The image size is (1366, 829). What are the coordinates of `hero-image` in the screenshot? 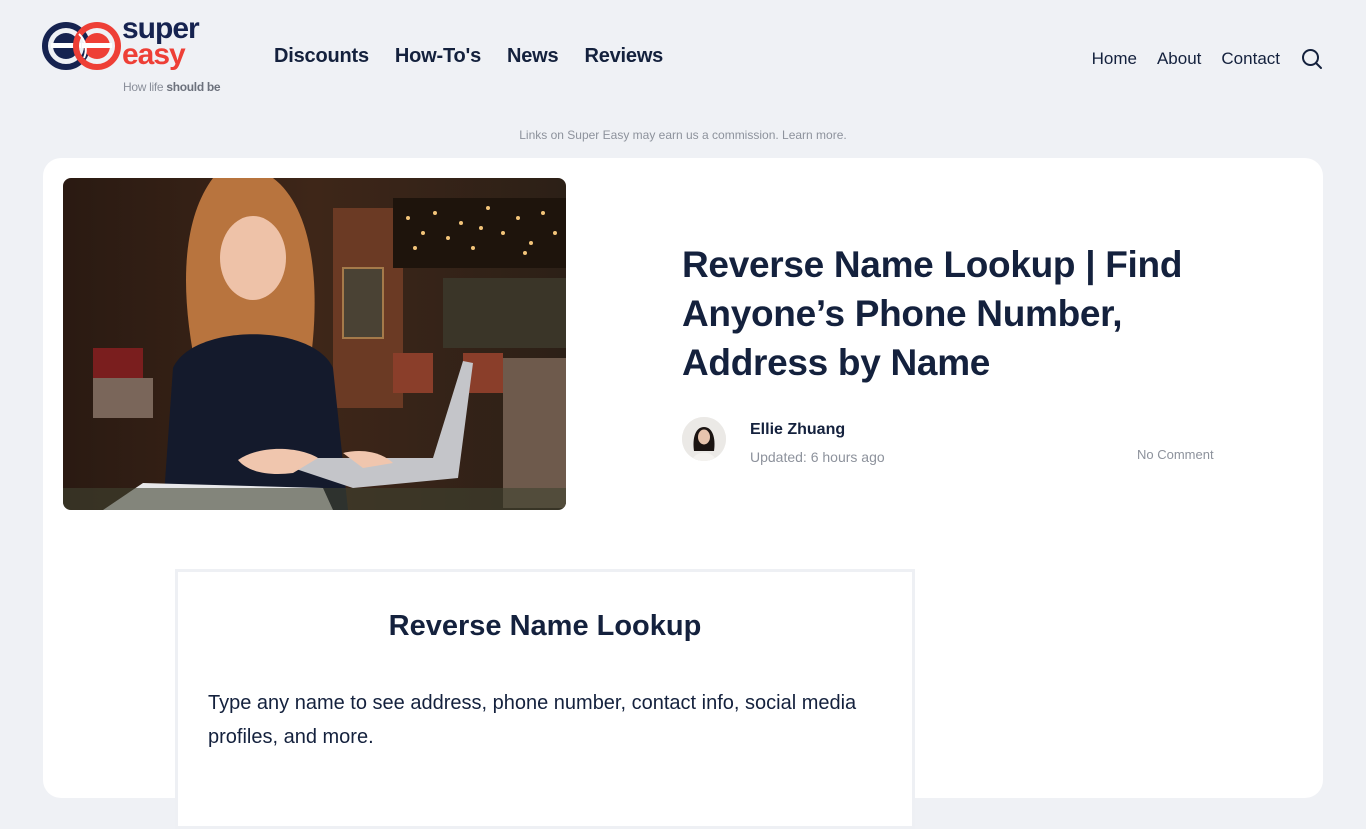 It's located at (314, 344).